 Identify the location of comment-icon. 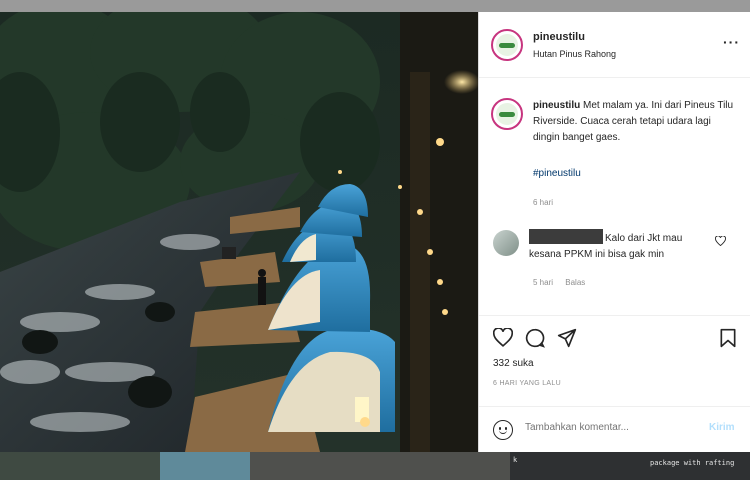
(535, 340).